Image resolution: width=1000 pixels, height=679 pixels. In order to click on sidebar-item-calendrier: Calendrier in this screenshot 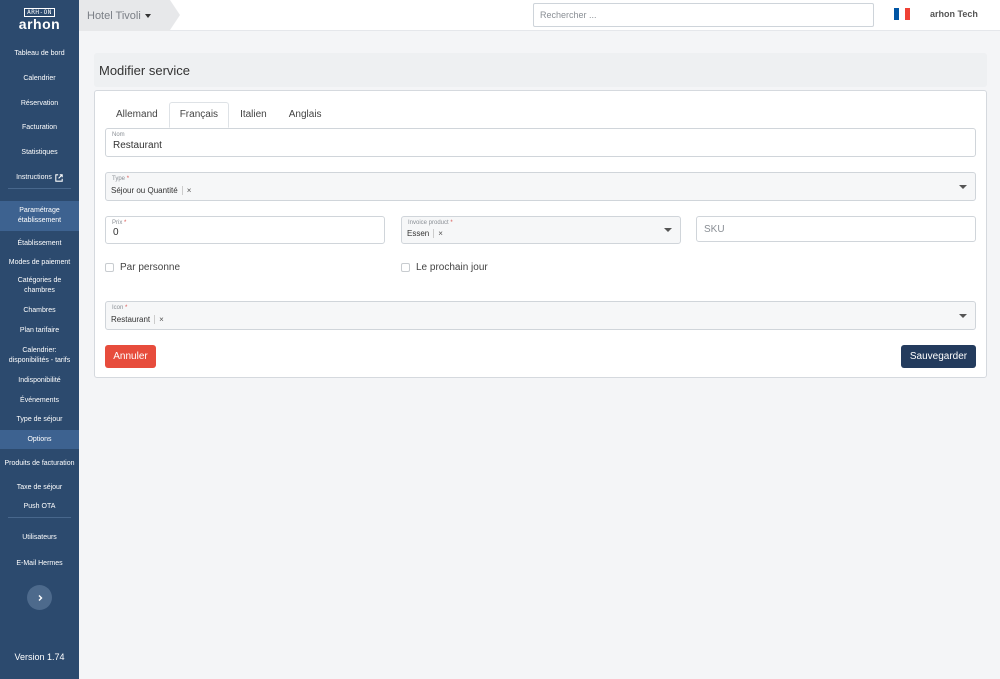, I will do `click(39, 78)`.